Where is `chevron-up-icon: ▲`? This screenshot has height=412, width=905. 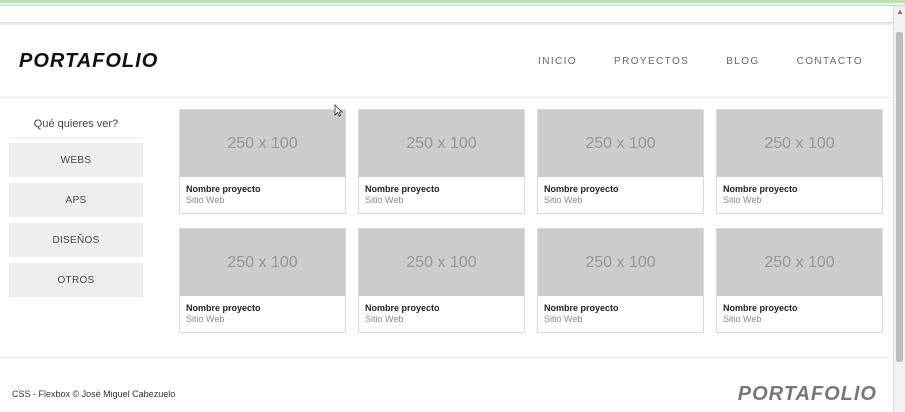
chevron-up-icon: ▲ is located at coordinates (900, 12).